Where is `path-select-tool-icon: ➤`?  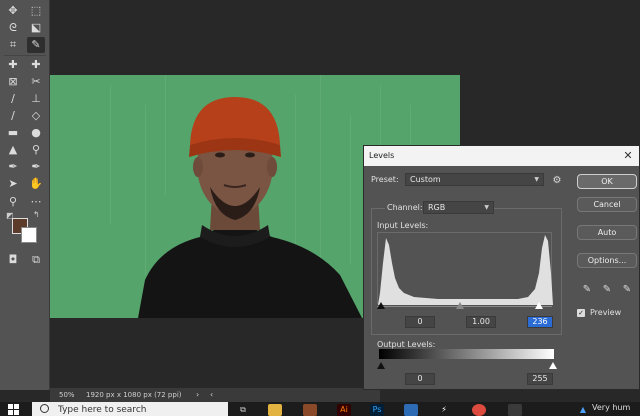
path-select-tool-icon: ➤ is located at coordinates (13, 184).